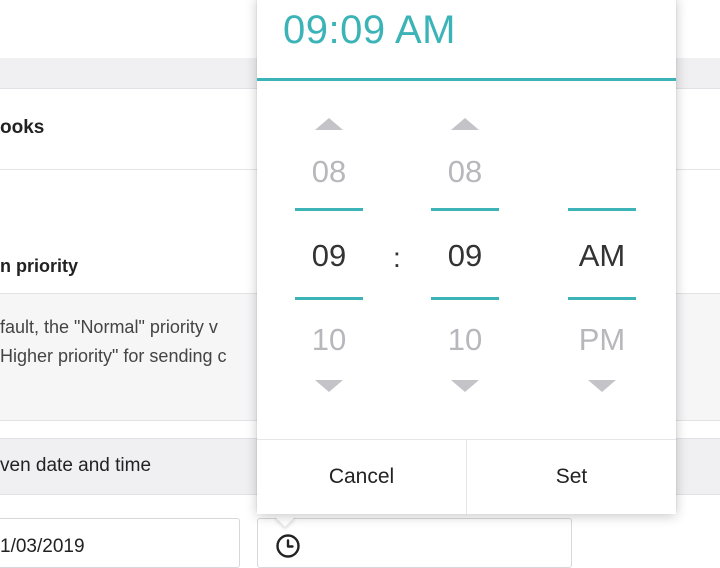 The image size is (720, 568). Describe the element at coordinates (22, 127) in the screenshot. I see `section-title: ooks` at that location.